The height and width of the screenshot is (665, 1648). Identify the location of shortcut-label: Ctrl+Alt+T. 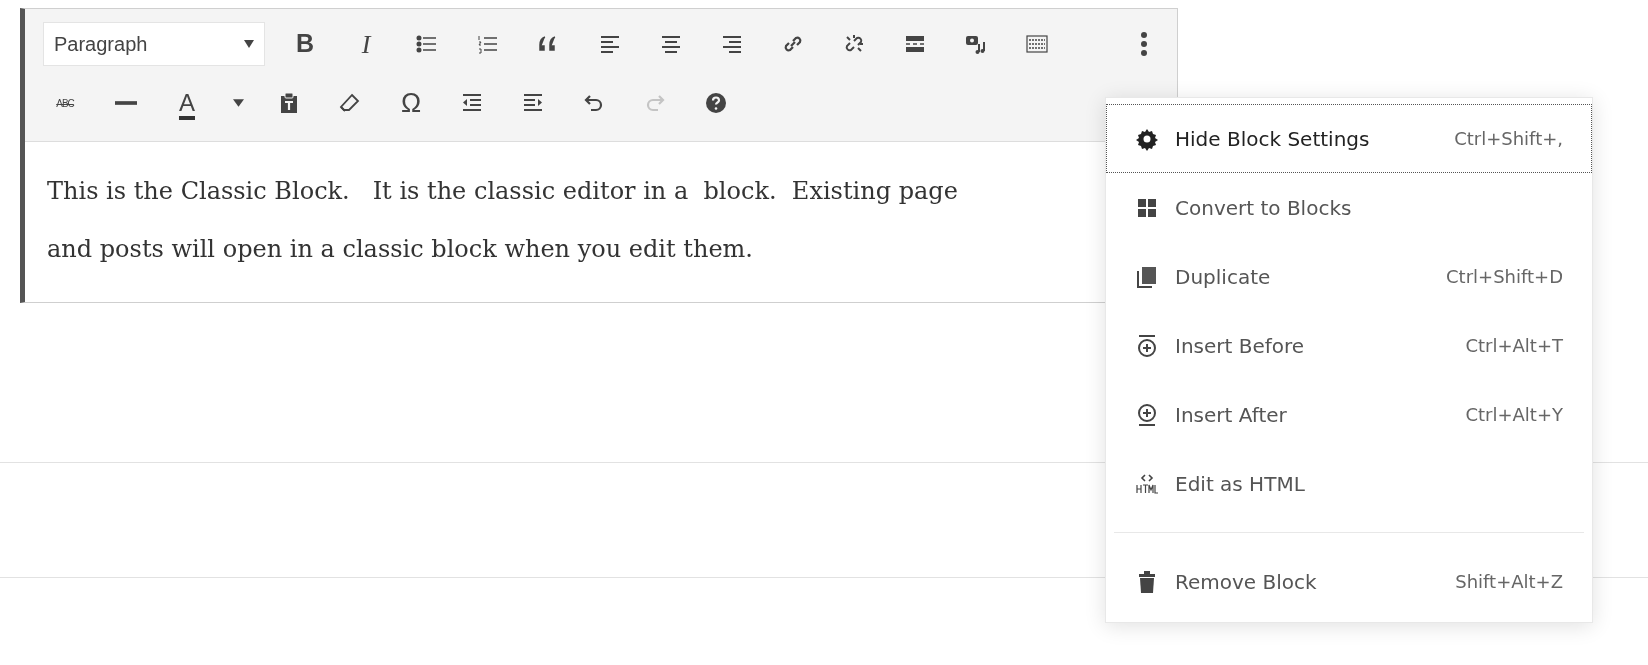
(1514, 346).